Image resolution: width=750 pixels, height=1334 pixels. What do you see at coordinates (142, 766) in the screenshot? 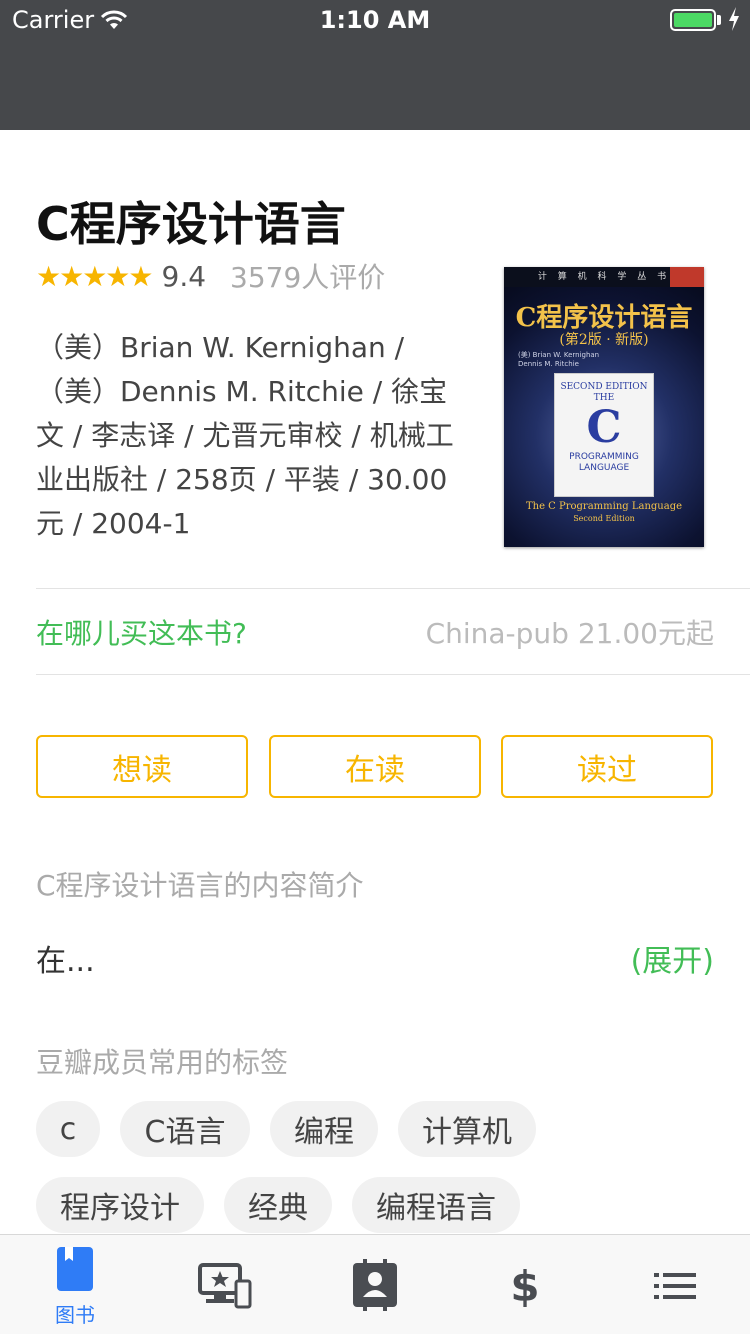
I see `want-to-read-button: 想读` at bounding box center [142, 766].